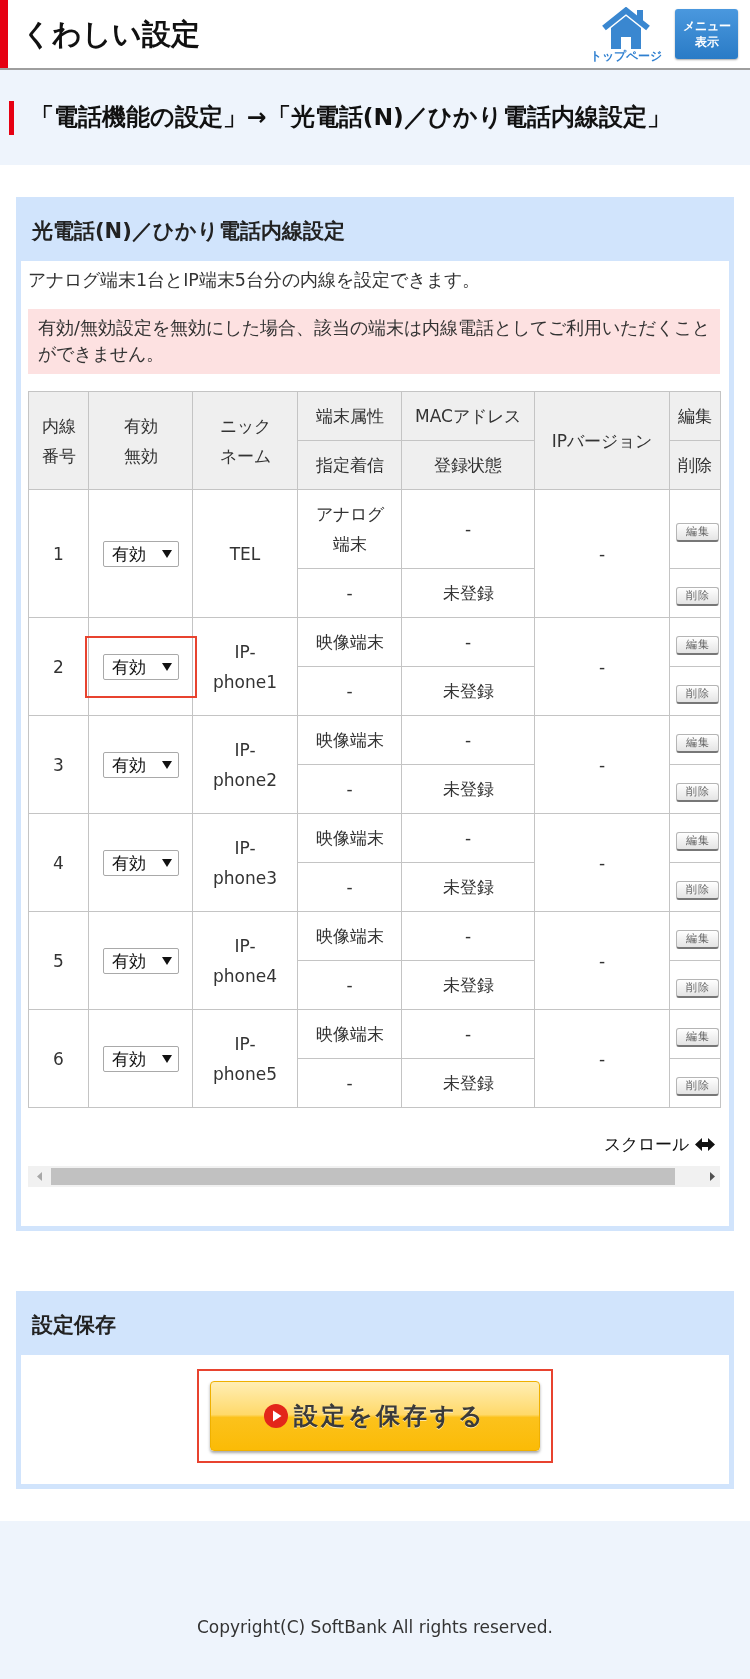  Describe the element at coordinates (58, 1058) in the screenshot. I see `table-cell: 6` at that location.